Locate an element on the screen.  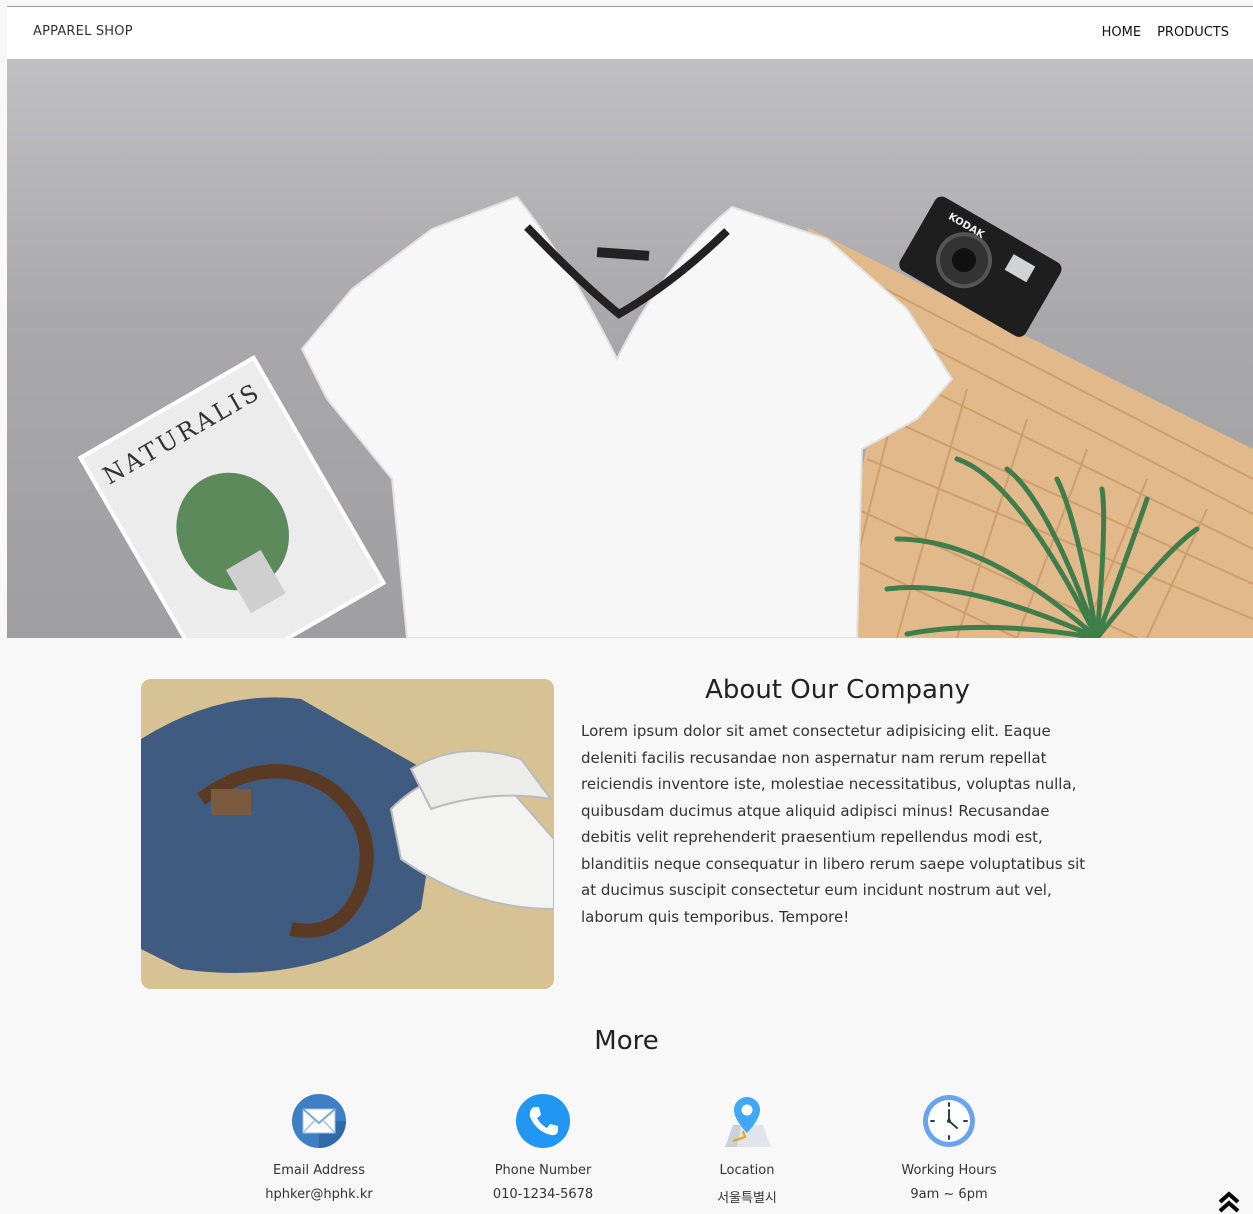
main-nav: HOME PRODUCTS is located at coordinates (1165, 32).